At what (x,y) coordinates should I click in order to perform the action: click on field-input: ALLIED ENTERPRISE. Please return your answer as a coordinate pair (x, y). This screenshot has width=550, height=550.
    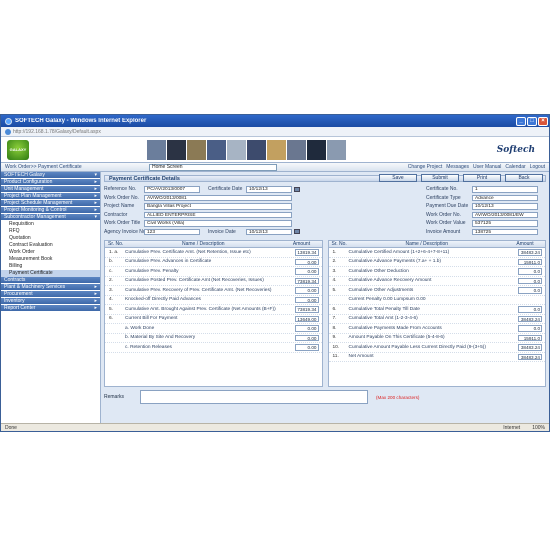
    Looking at the image, I should click on (218, 214).